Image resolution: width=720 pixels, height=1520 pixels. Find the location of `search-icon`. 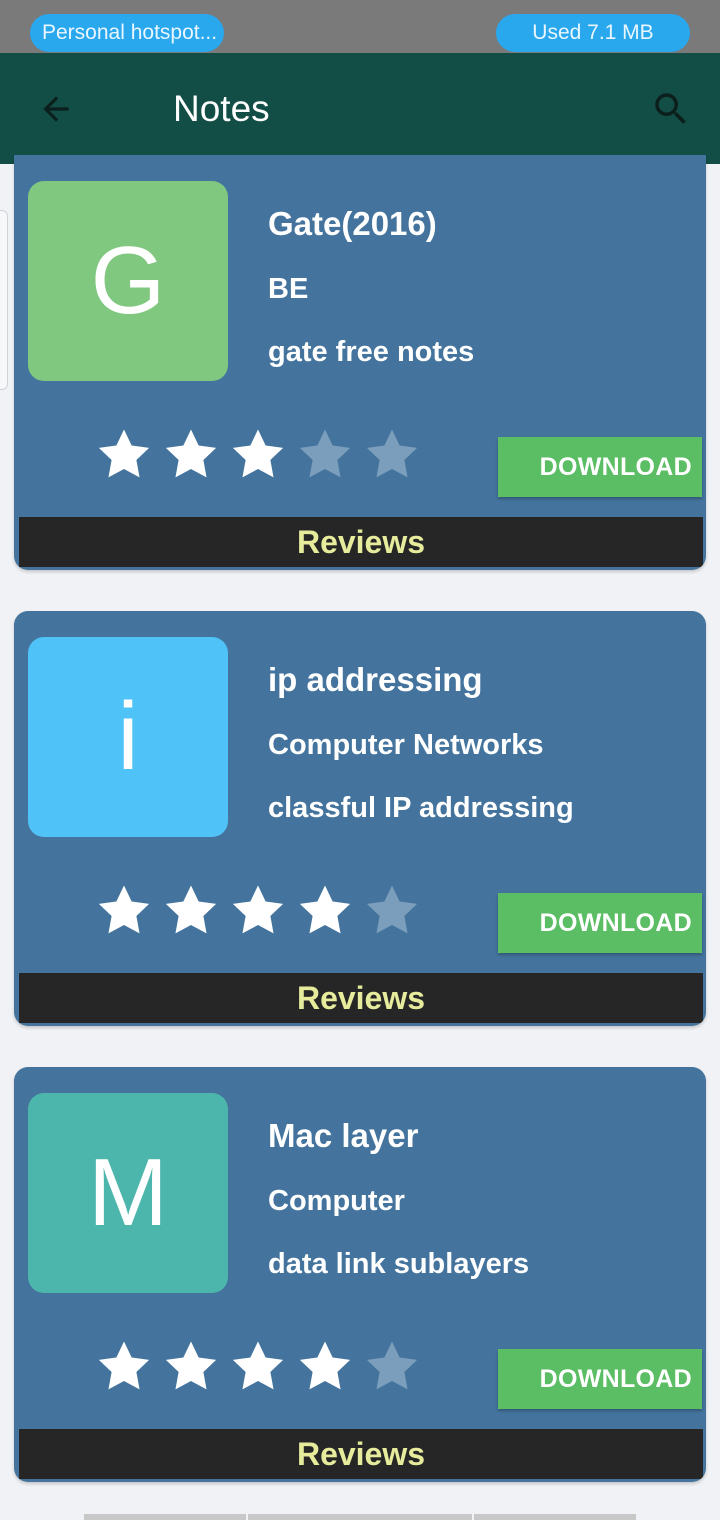

search-icon is located at coordinates (670, 108).